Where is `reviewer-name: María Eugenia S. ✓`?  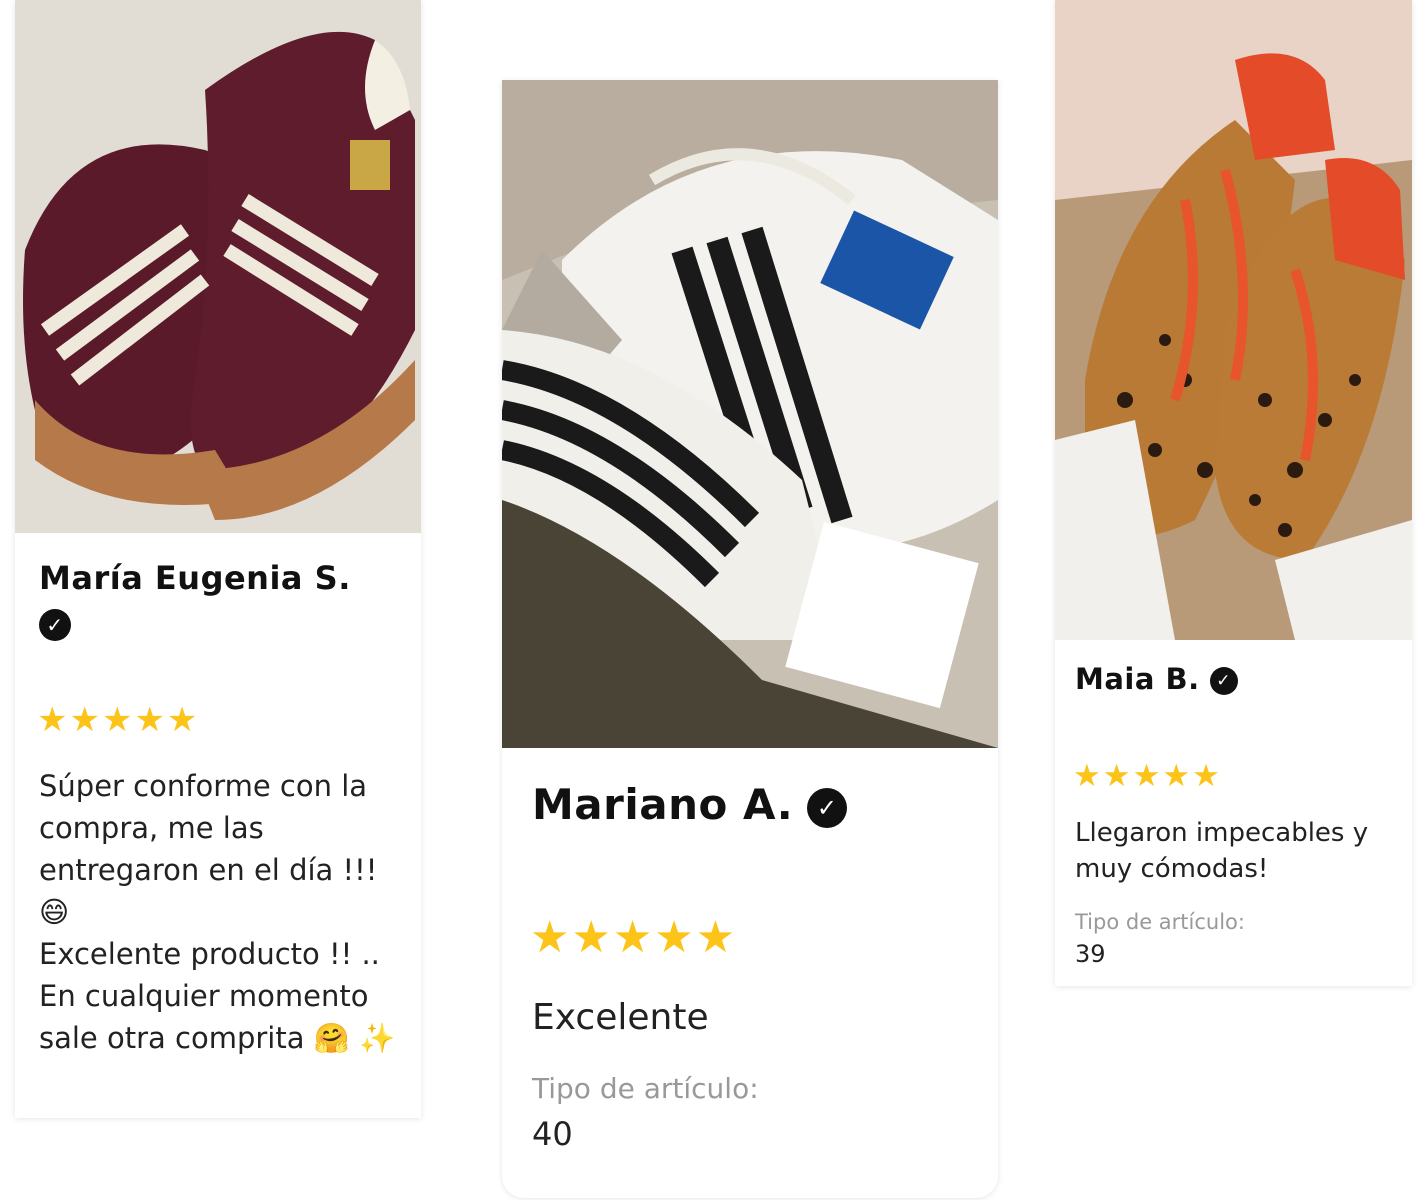
reviewer-name: María Eugenia S. ✓ is located at coordinates (224, 599).